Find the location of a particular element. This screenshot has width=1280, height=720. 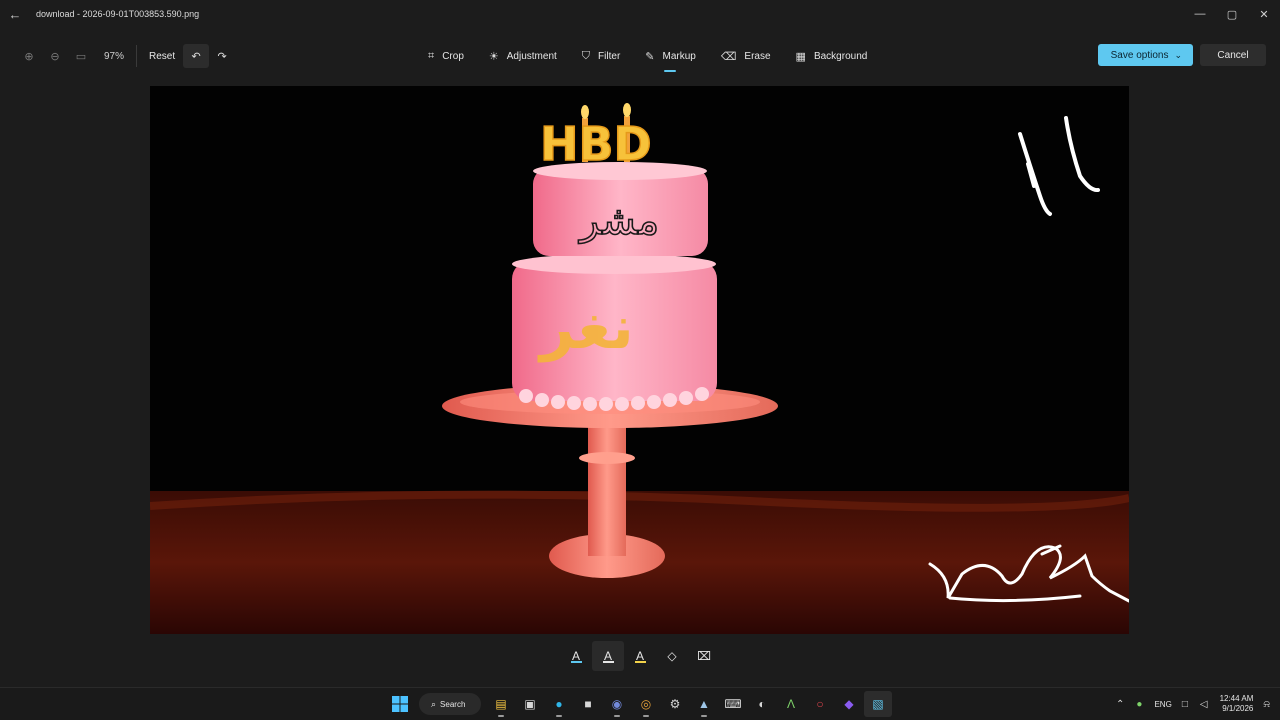

network-icon: □ is located at coordinates (1185, 704).